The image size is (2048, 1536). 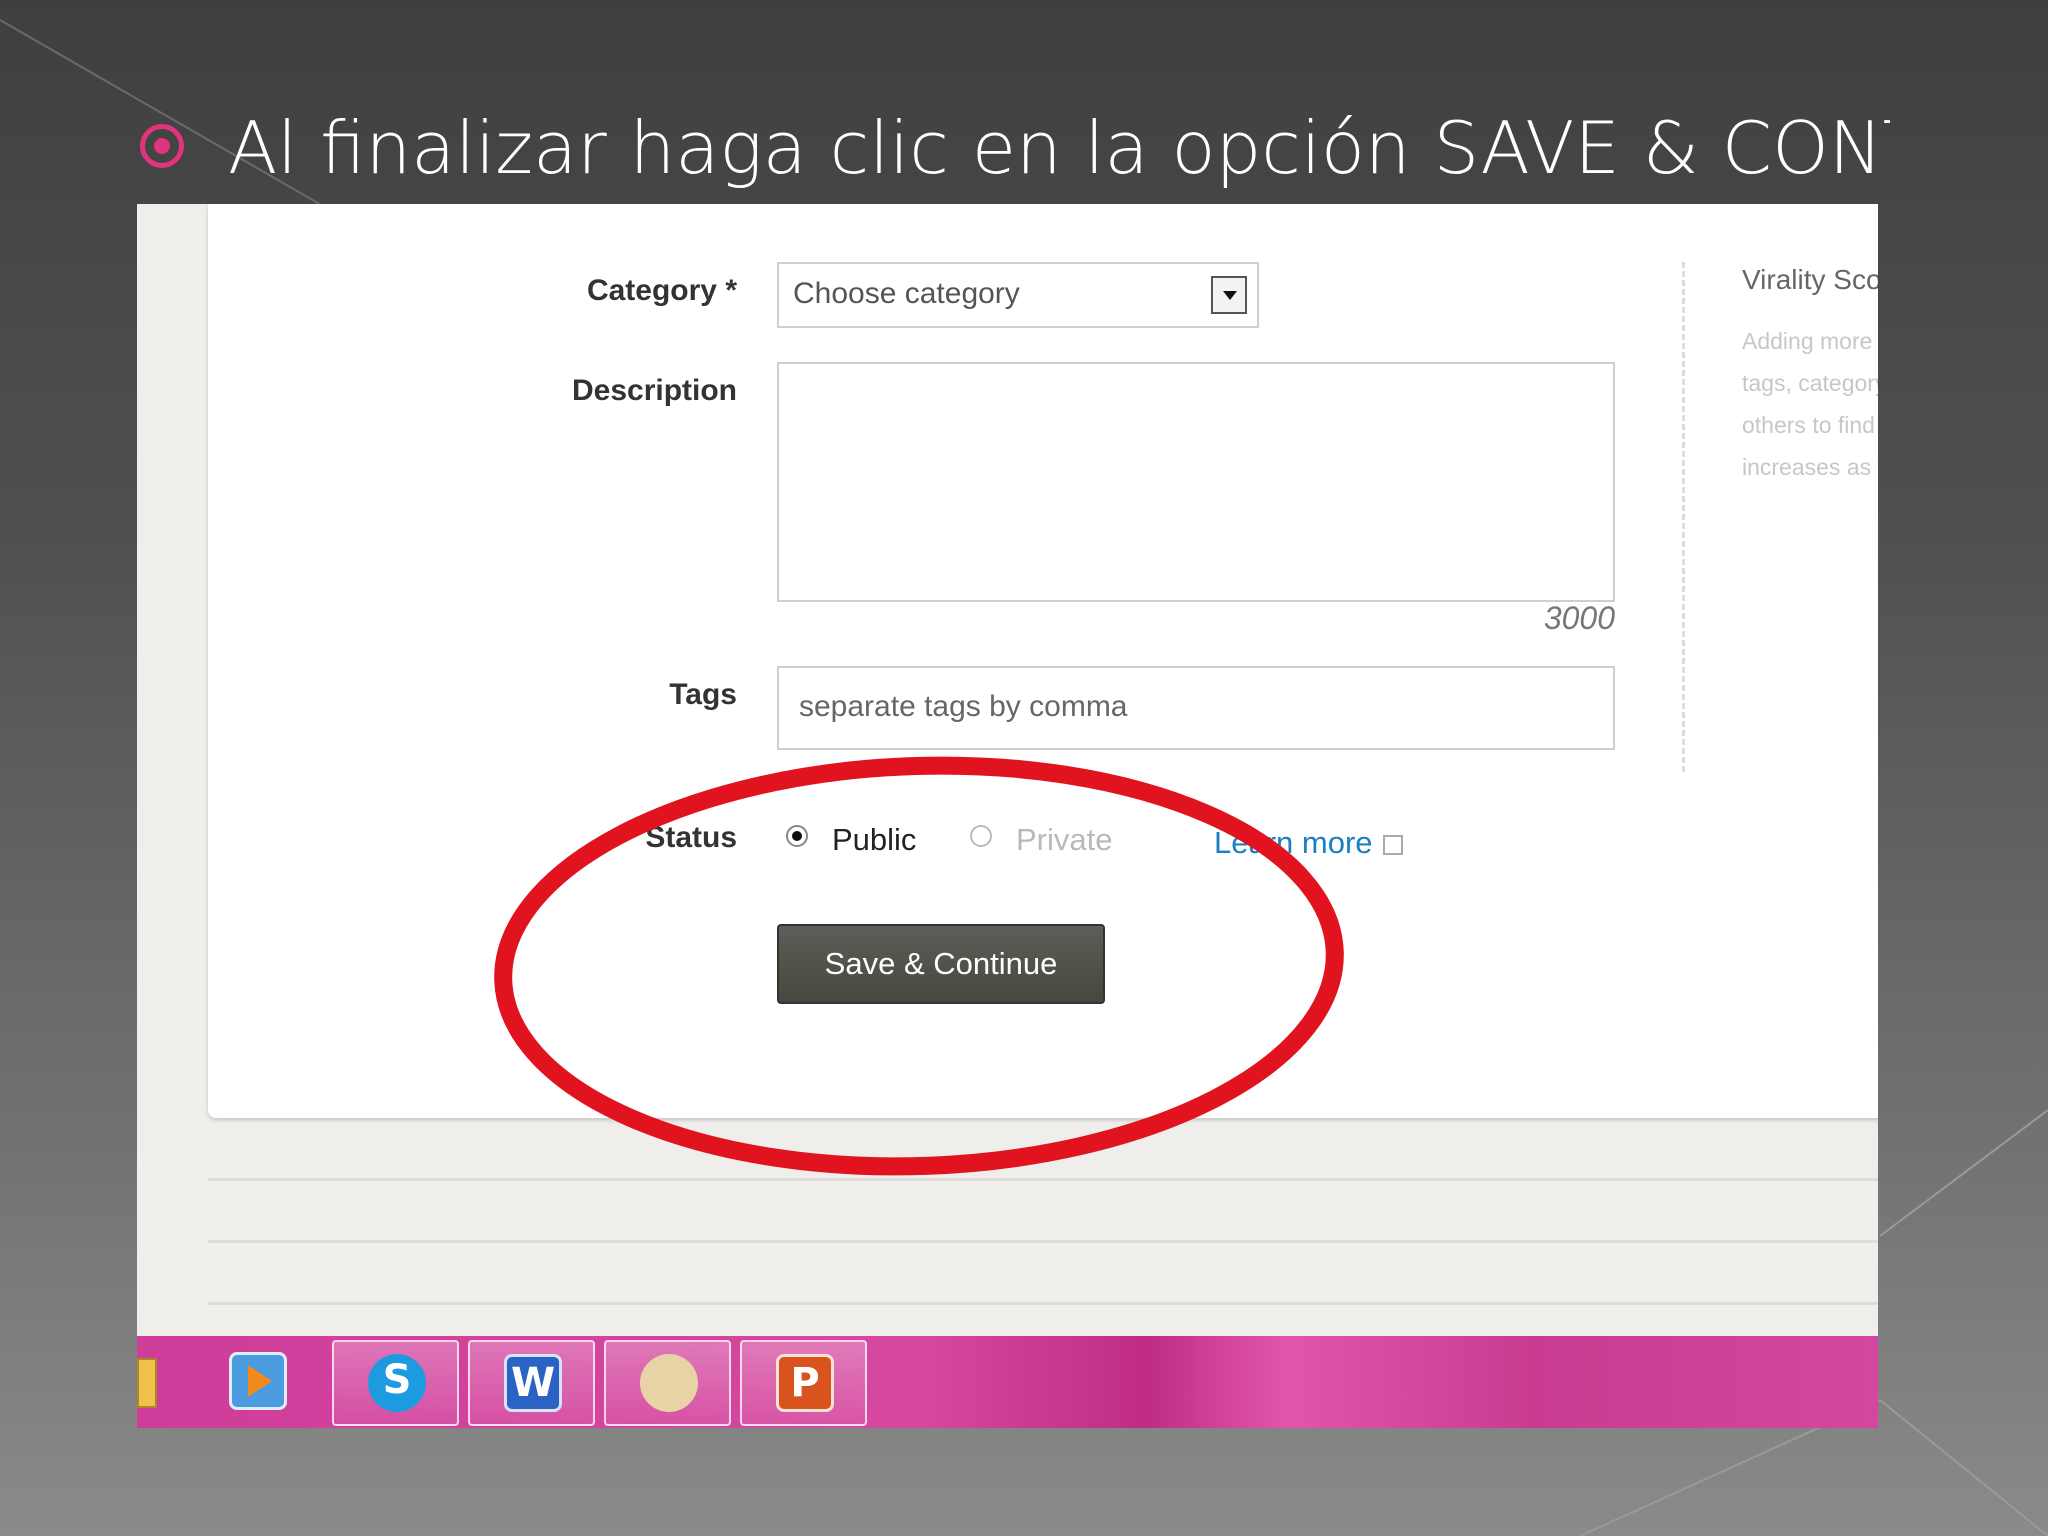 What do you see at coordinates (162, 145) in the screenshot?
I see `bullet-icon` at bounding box center [162, 145].